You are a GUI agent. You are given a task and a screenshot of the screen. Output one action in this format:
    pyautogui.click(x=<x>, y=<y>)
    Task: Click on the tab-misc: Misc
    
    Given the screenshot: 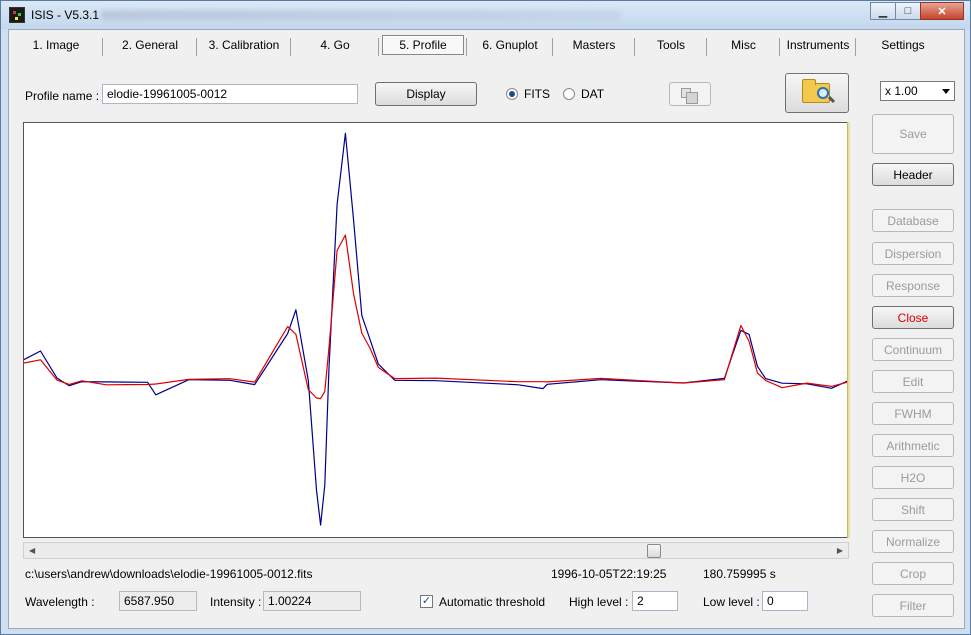 What is the action you would take?
    pyautogui.click(x=743, y=45)
    